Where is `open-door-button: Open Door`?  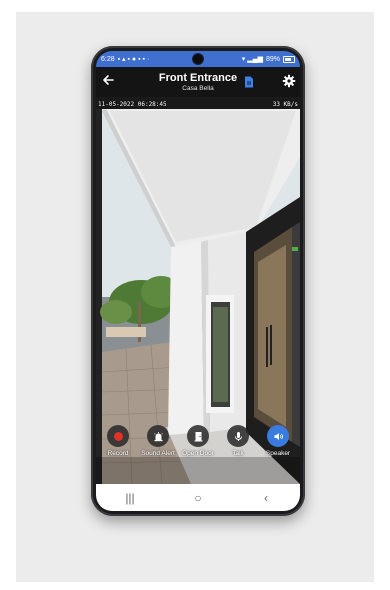
open-door-button: Open Door is located at coordinates (198, 455).